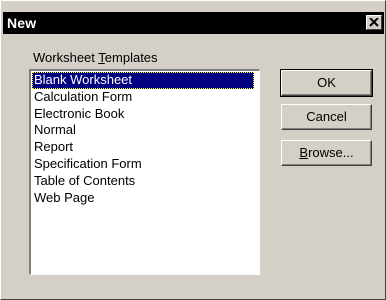  I want to click on list-item-blank-worksheet: Blank Worksheet, so click(143, 80).